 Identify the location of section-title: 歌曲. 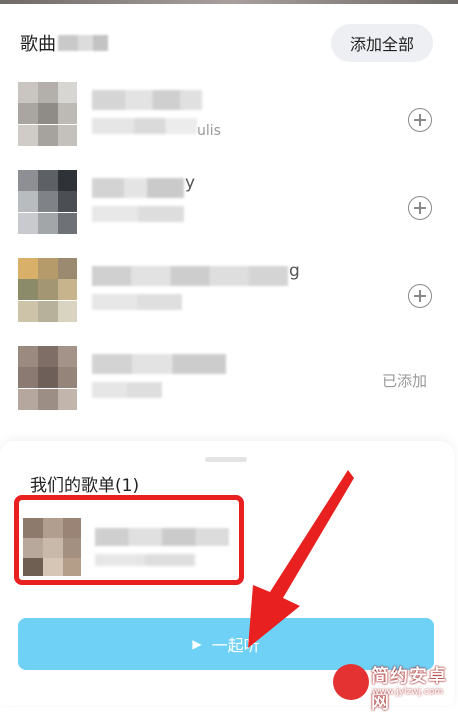
(38, 44).